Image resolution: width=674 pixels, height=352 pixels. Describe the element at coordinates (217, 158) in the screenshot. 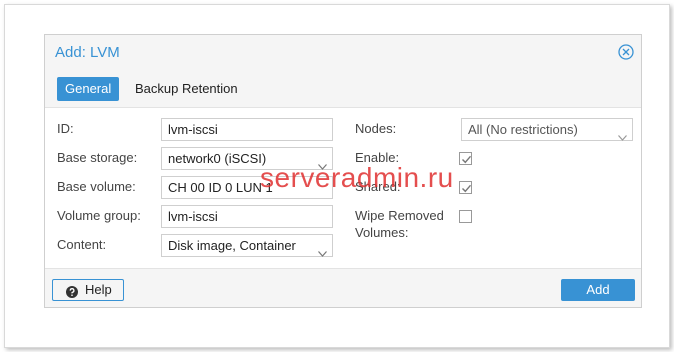

I see `base-storage-value: network0 (iSCSI)` at that location.